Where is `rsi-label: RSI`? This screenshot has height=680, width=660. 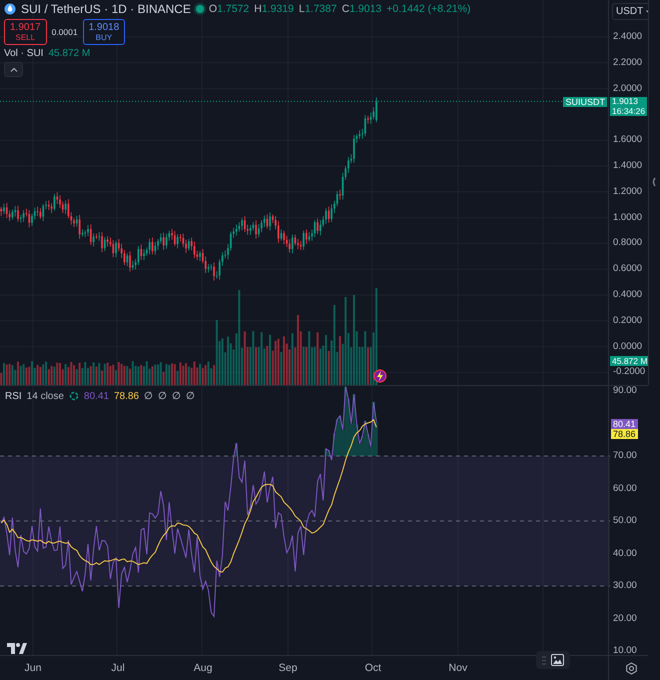
rsi-label: RSI is located at coordinates (13, 396).